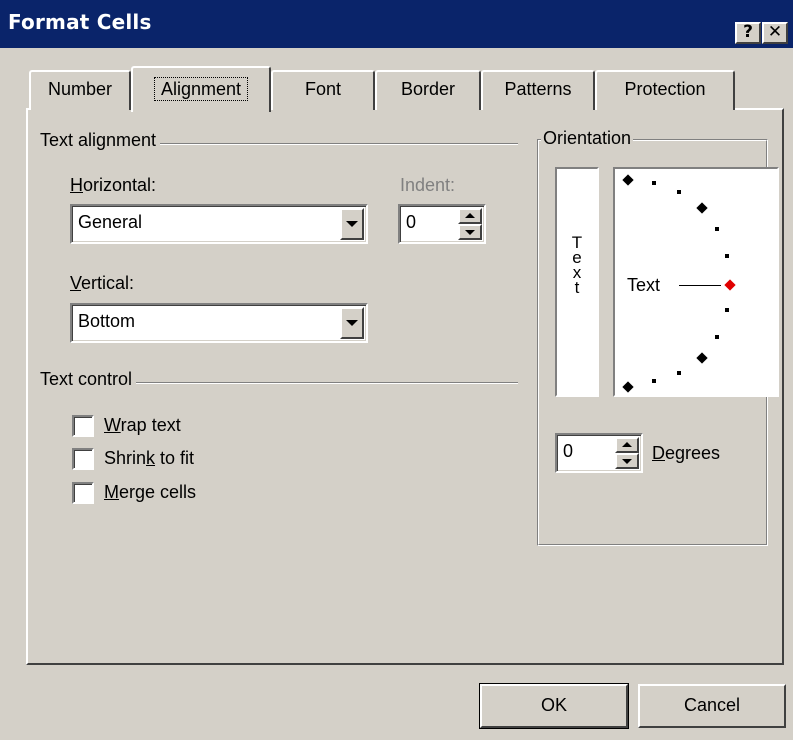 This screenshot has height=740, width=793. What do you see at coordinates (110, 222) in the screenshot?
I see `horizontal-select-value: General` at bounding box center [110, 222].